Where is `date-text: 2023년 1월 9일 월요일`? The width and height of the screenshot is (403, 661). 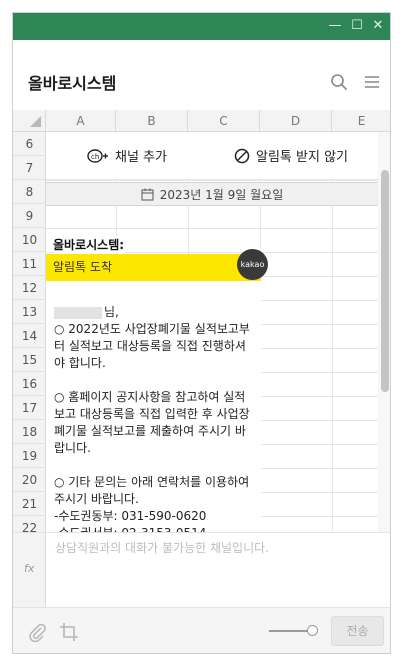
date-text: 2023년 1월 9일 월요일 is located at coordinates (221, 194).